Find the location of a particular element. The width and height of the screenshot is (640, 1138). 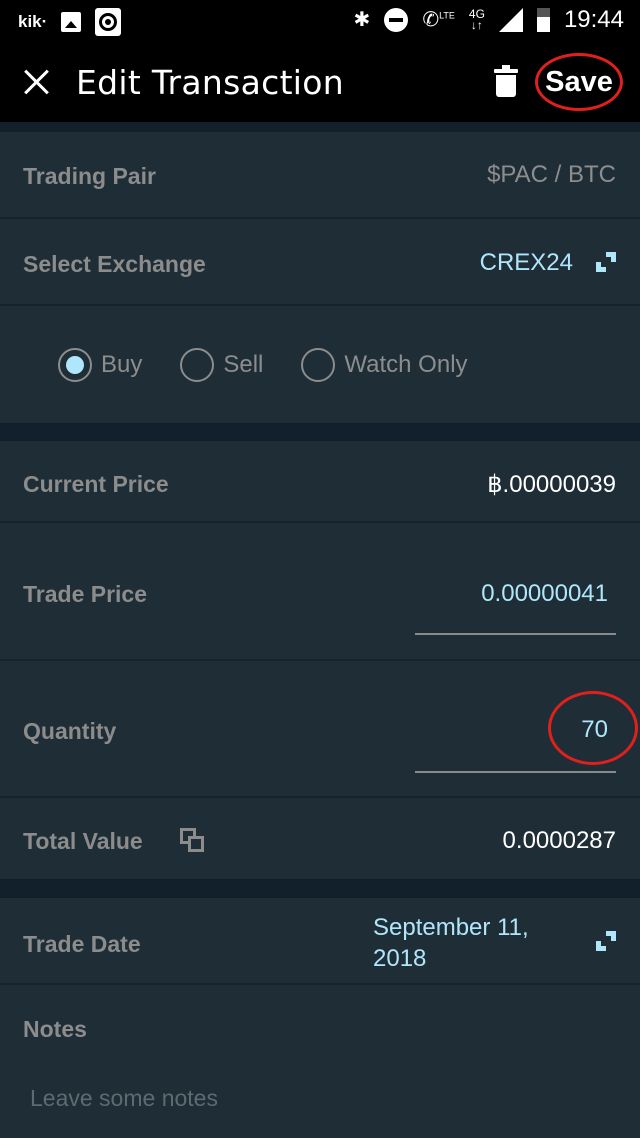

battery-icon is located at coordinates (543, 20).